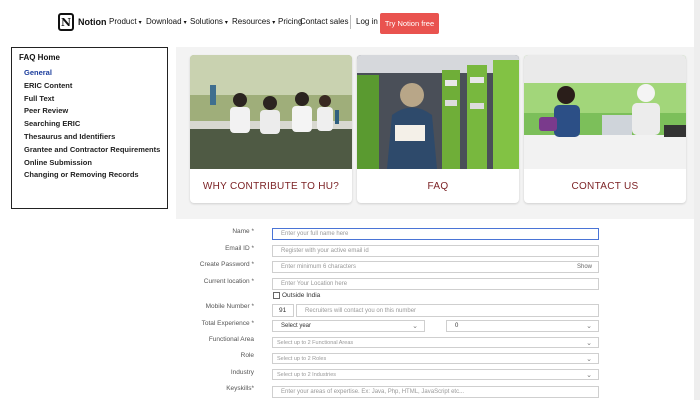  Describe the element at coordinates (438, 112) in the screenshot. I see `library-photo` at that location.